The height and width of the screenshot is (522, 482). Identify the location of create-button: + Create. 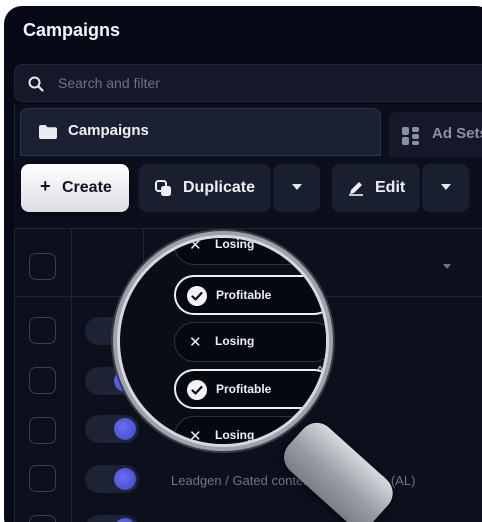
(75, 188).